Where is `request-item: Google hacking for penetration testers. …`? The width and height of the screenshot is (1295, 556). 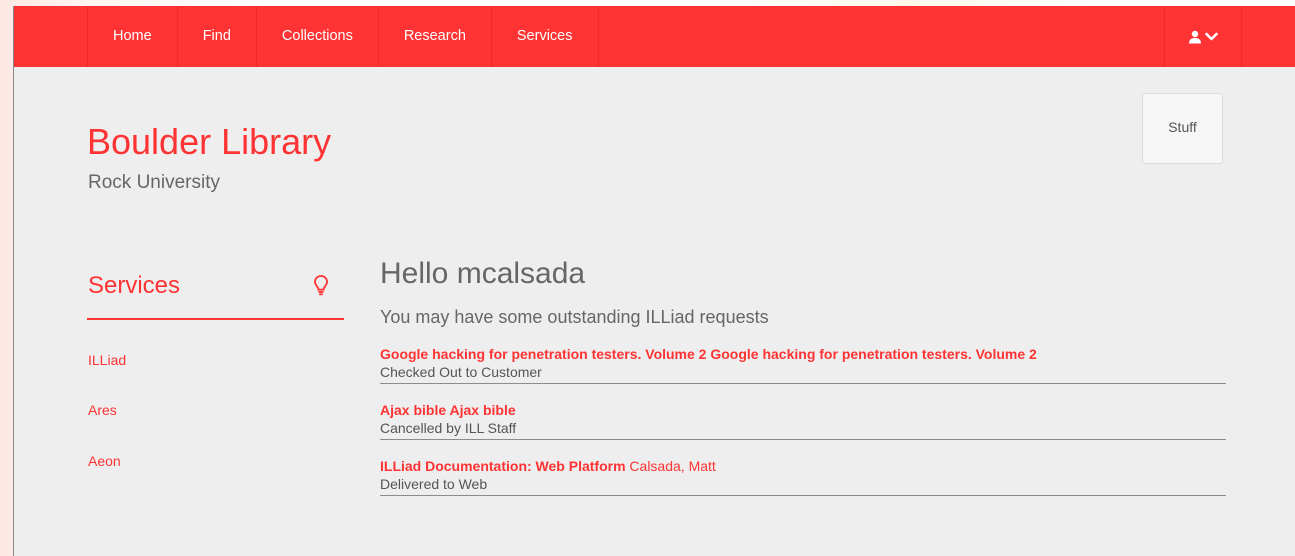
request-item: Google hacking for penetration testers. … is located at coordinates (803, 364).